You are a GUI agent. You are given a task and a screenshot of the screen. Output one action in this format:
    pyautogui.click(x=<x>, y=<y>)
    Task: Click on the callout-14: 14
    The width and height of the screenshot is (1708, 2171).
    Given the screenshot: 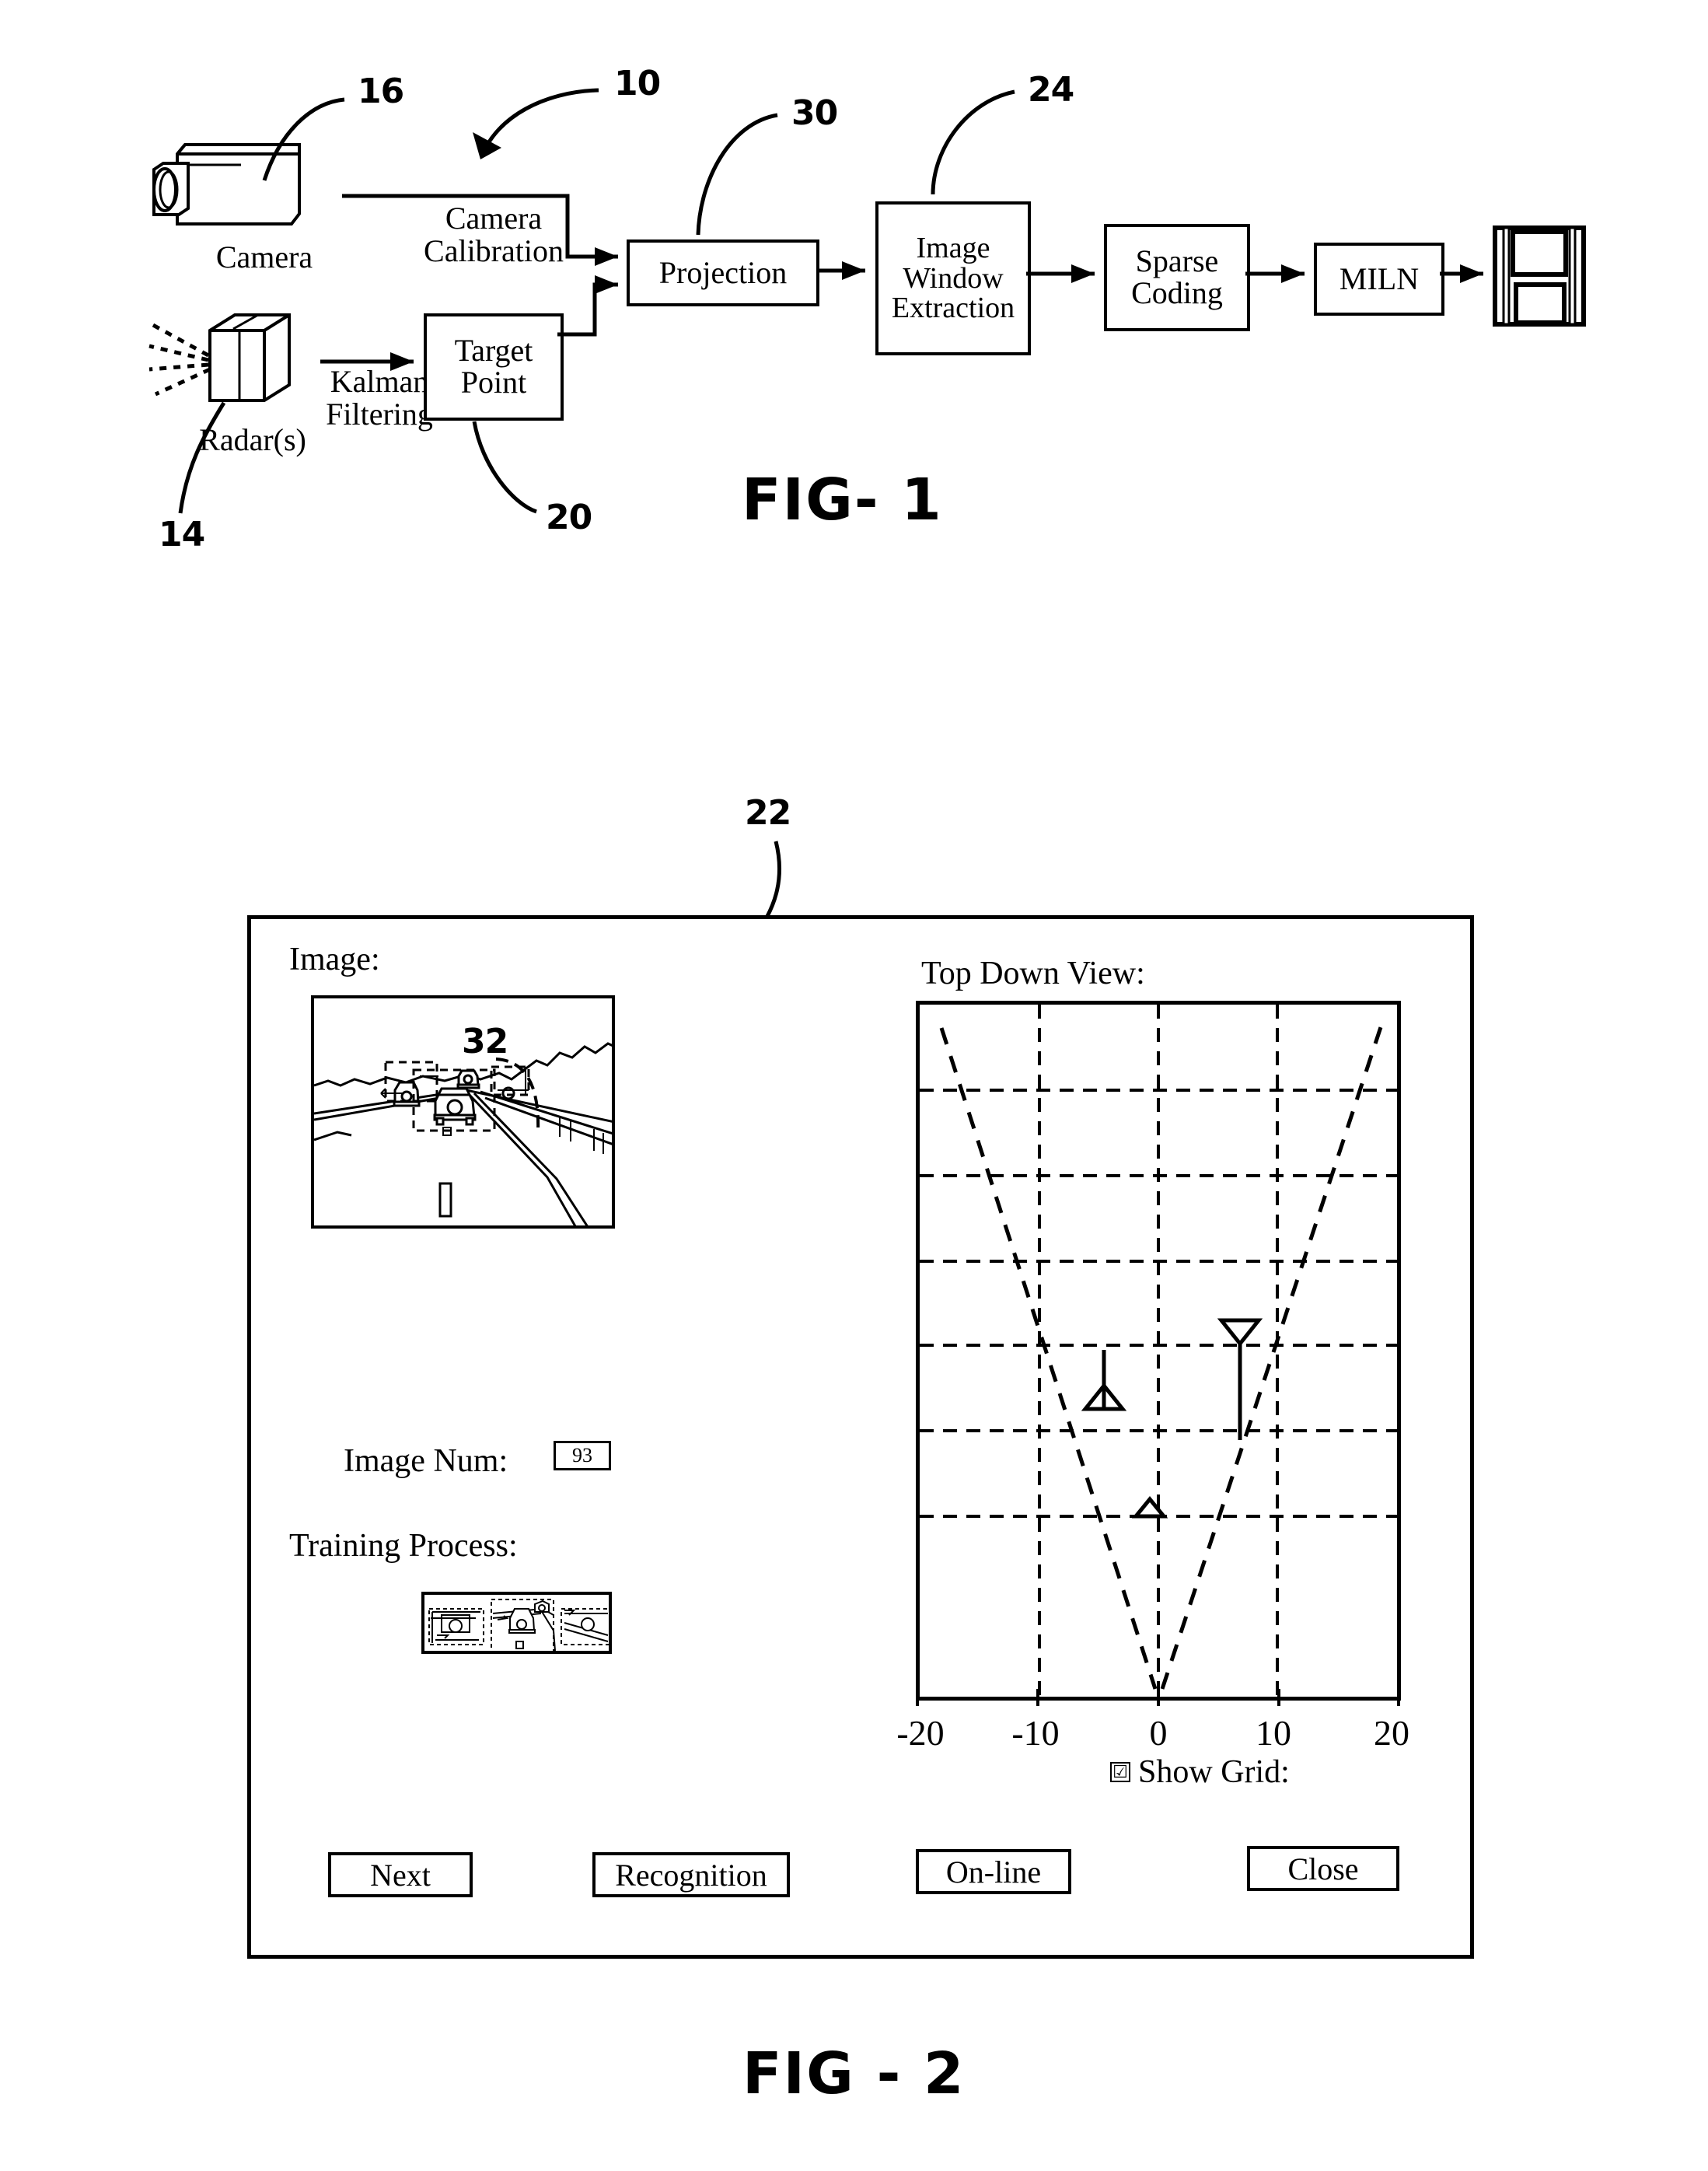 What is the action you would take?
    pyautogui.click(x=182, y=534)
    